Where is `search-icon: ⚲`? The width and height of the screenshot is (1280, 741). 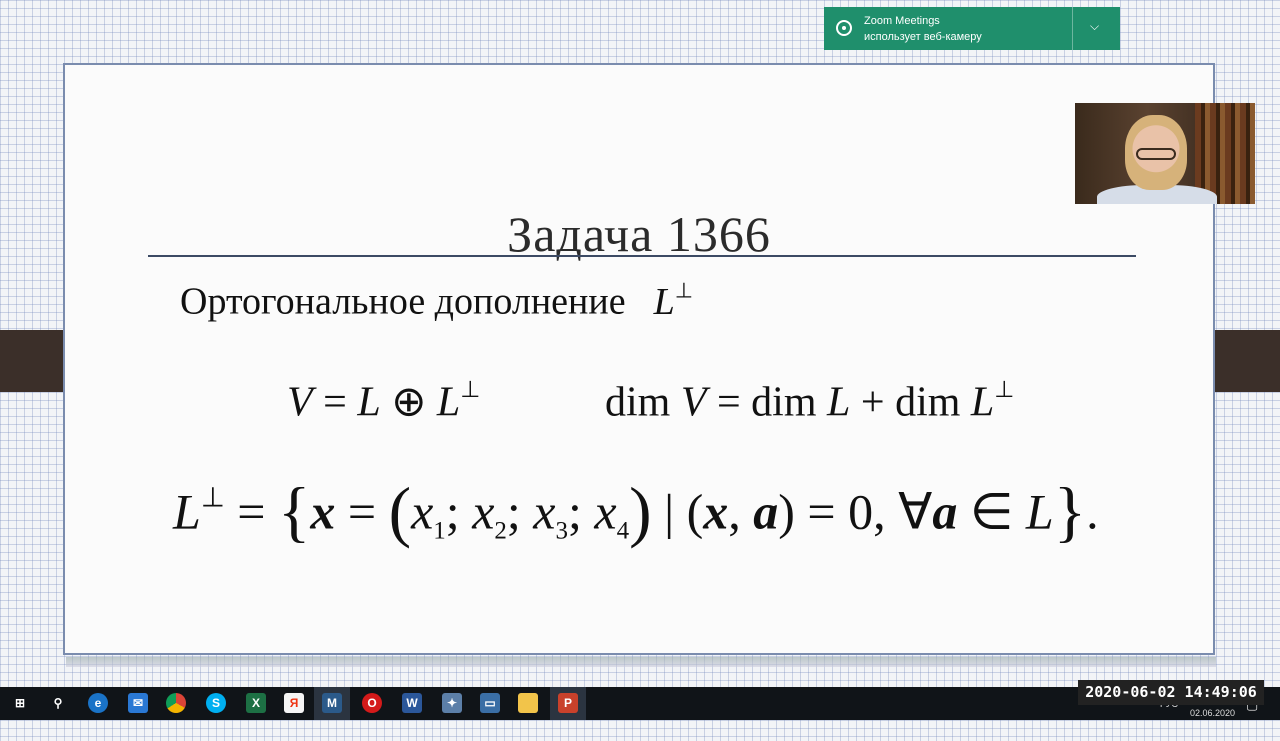
search-icon: ⚲ is located at coordinates (58, 703).